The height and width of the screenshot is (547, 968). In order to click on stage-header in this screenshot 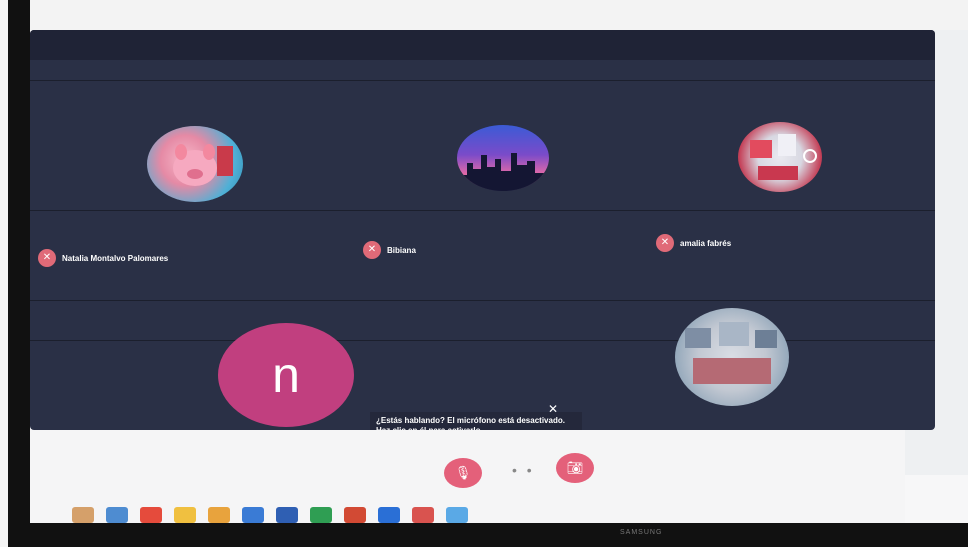, I will do `click(482, 45)`.